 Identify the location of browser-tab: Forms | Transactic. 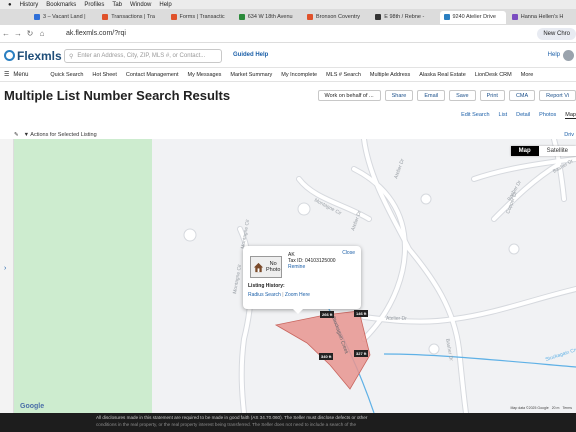
(200, 17).